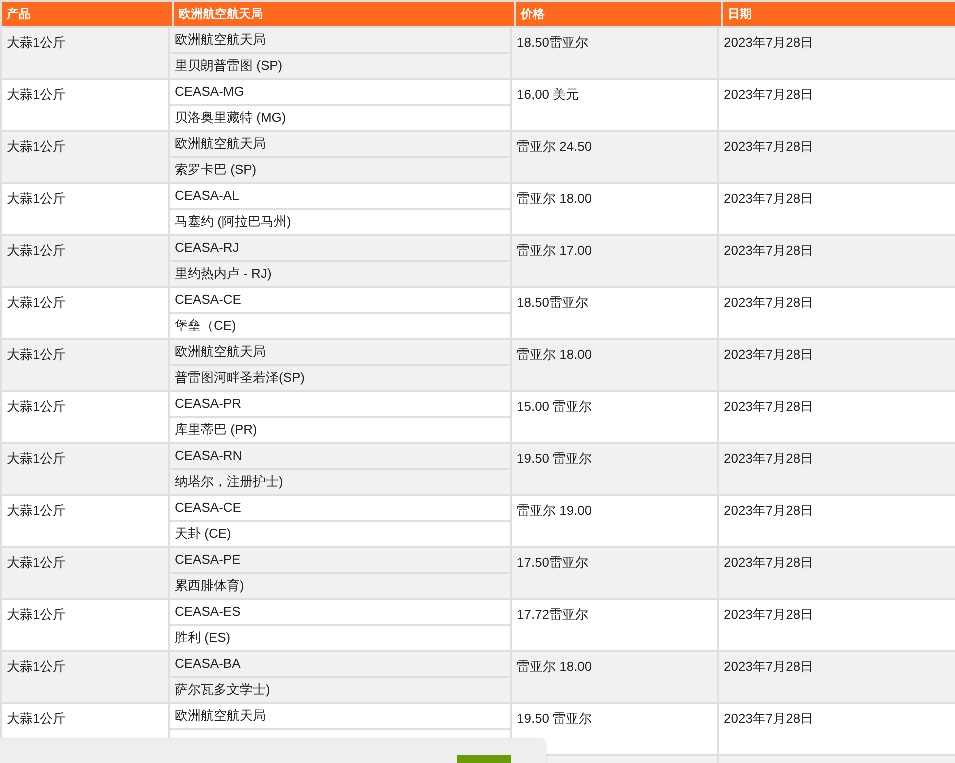  Describe the element at coordinates (340, 534) in the screenshot. I see `table-cell: 天卦 (CE)` at that location.